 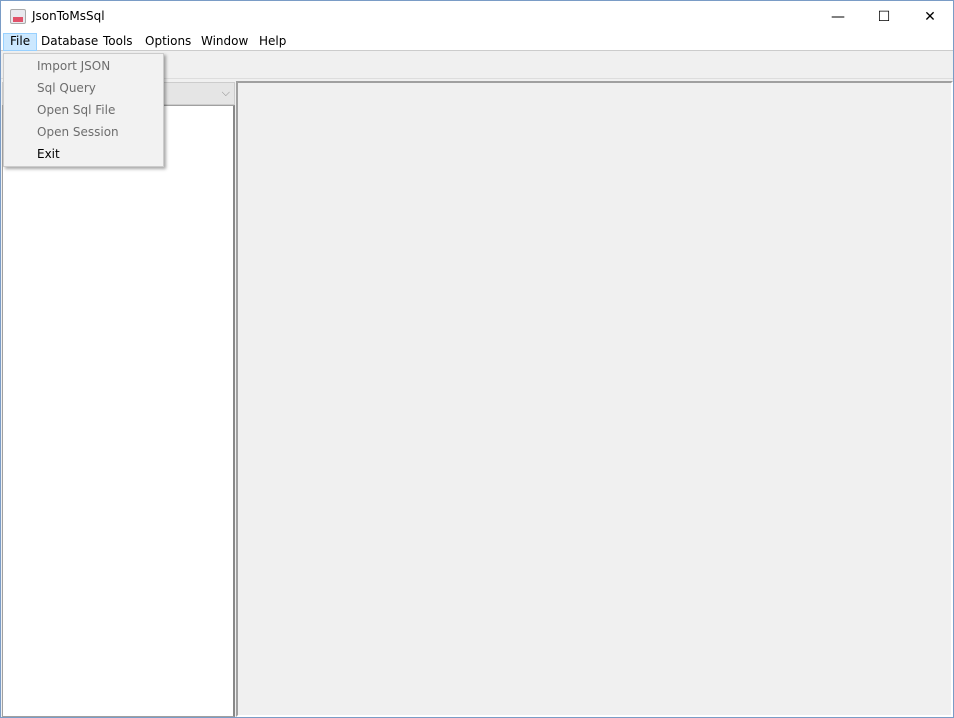 I want to click on title-bar: JsonToMsSql — ☐ ✕, so click(x=477, y=16).